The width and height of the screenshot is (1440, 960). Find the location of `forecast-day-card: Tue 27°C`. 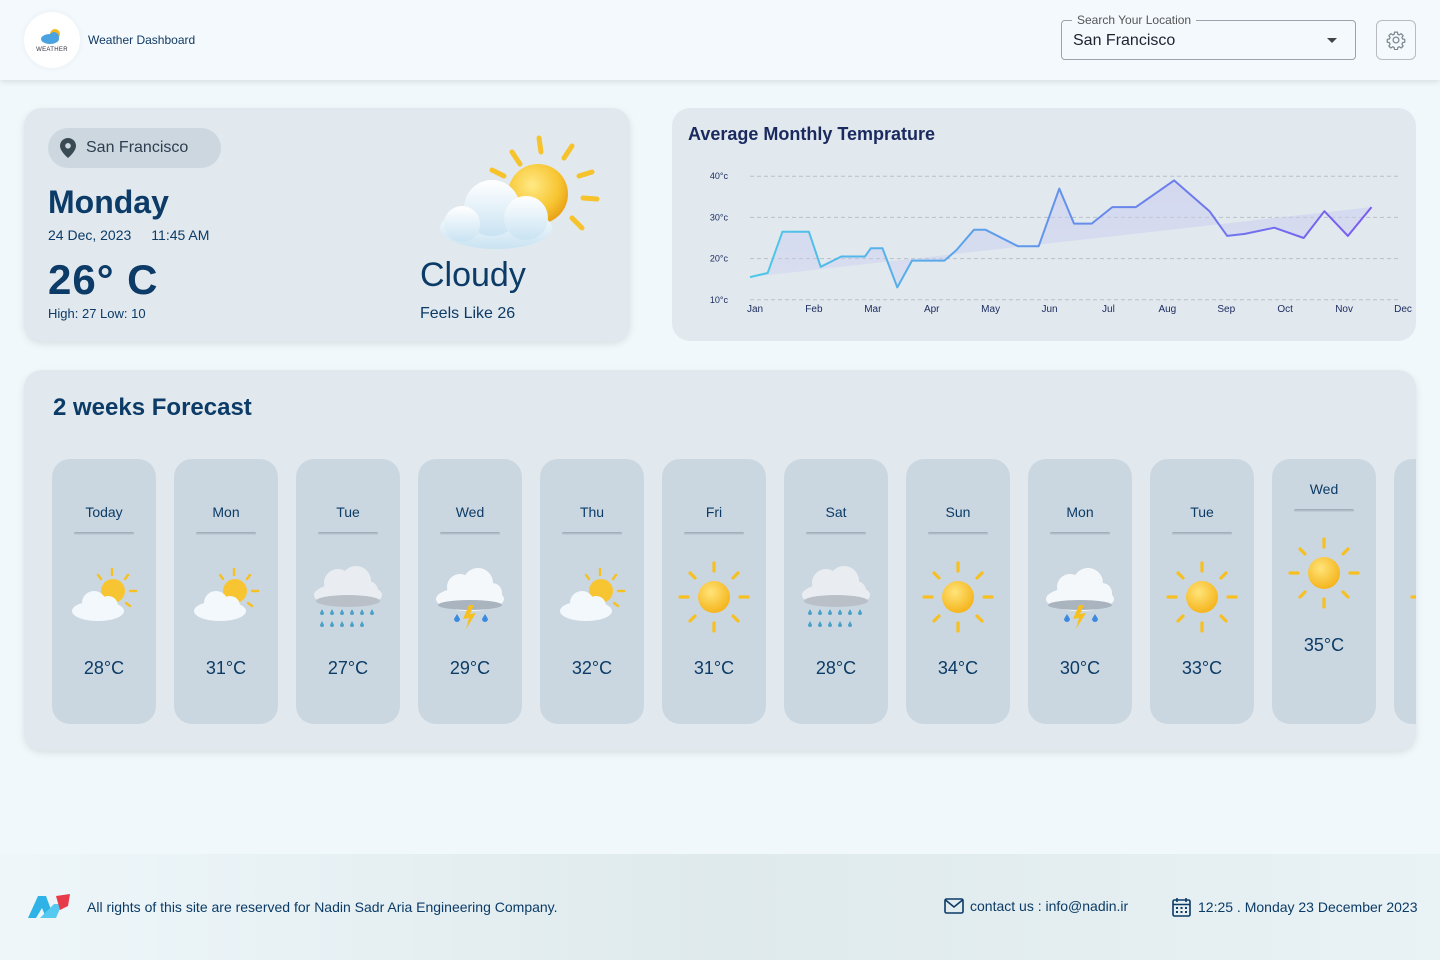

forecast-day-card: Tue 27°C is located at coordinates (348, 591).